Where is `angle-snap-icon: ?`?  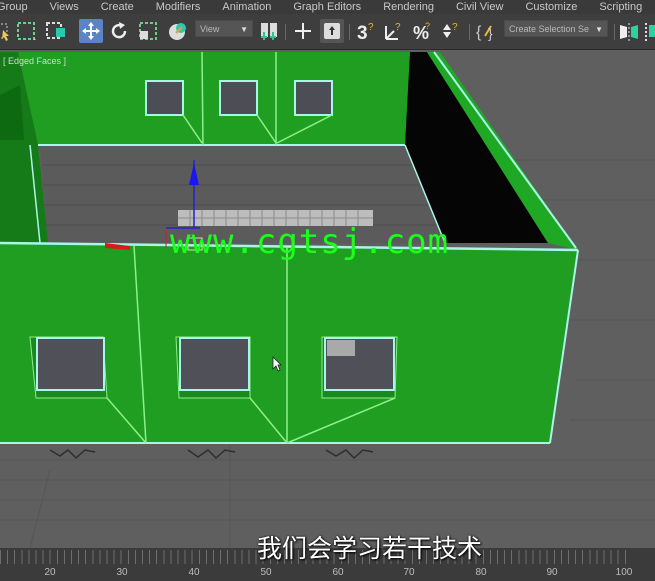 angle-snap-icon: ? is located at coordinates (393, 31).